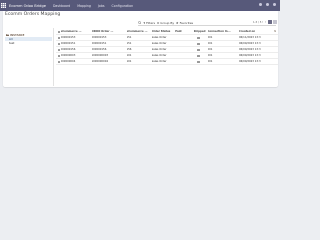  What do you see at coordinates (27, 6) in the screenshot?
I see `app-brand: Ecomm Odoo Bridge` at bounding box center [27, 6].